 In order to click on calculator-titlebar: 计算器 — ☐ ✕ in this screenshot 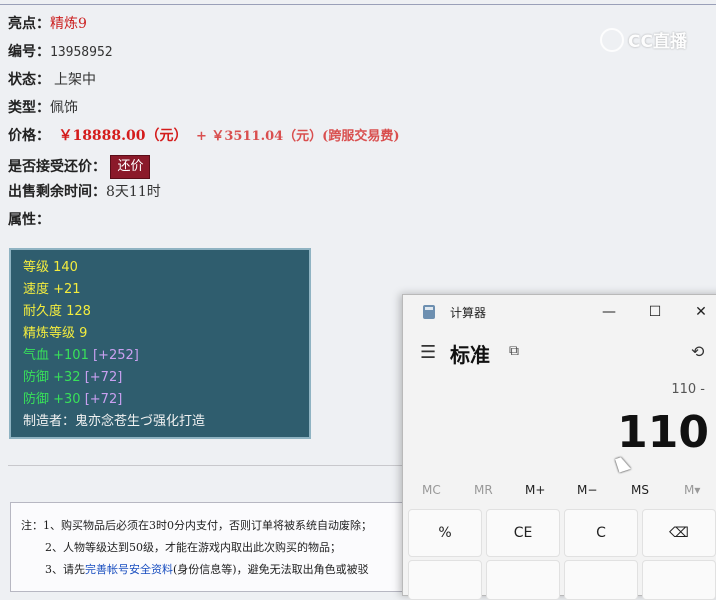, I will do `click(559, 312)`.